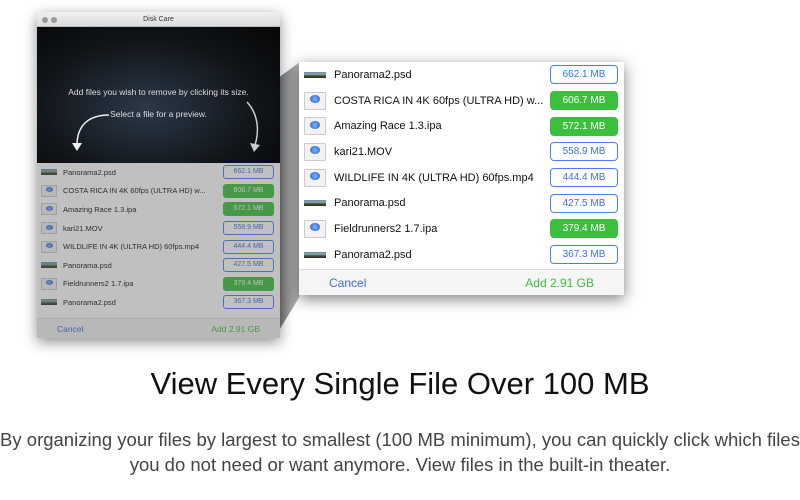 The image size is (800, 500). Describe the element at coordinates (584, 126) in the screenshot. I see `file-size-button: 572.1 MB` at that location.